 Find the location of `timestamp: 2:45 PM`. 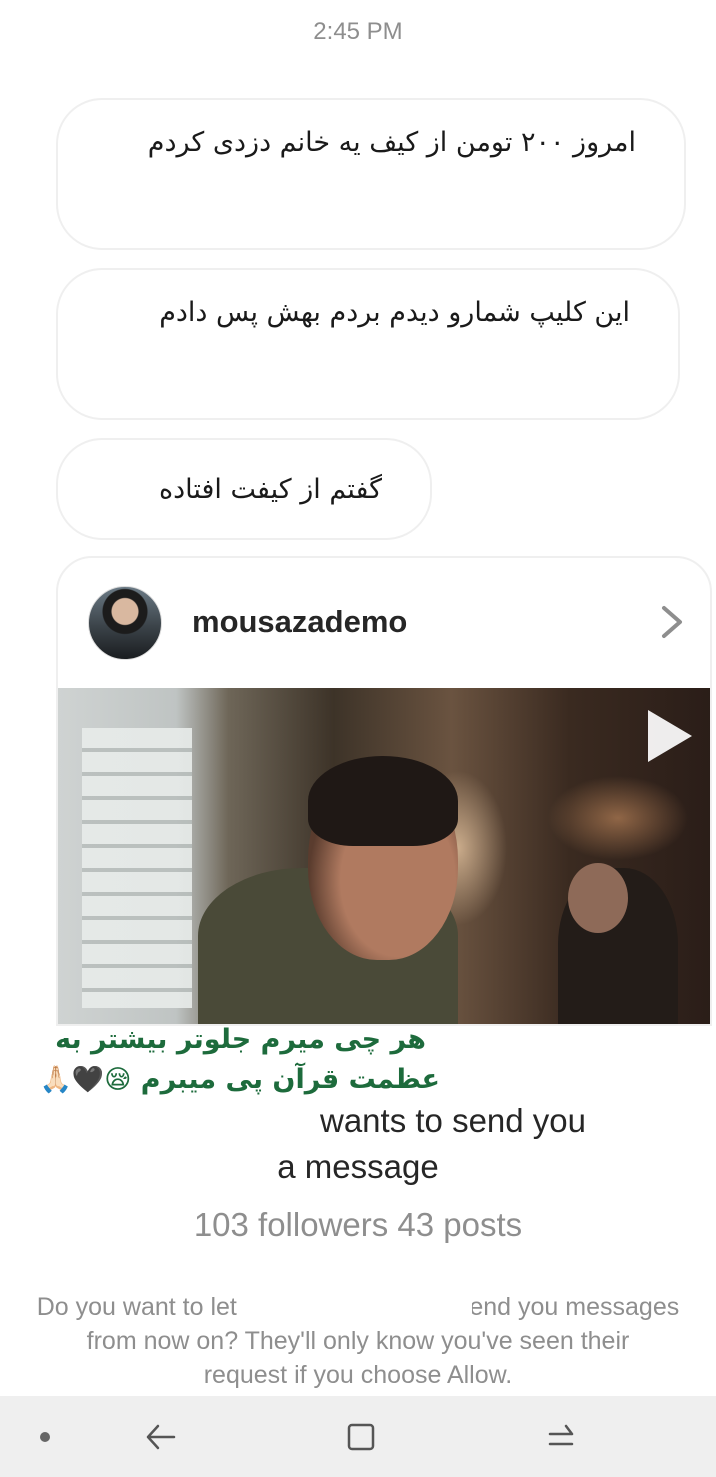

timestamp: 2:45 PM is located at coordinates (358, 31).